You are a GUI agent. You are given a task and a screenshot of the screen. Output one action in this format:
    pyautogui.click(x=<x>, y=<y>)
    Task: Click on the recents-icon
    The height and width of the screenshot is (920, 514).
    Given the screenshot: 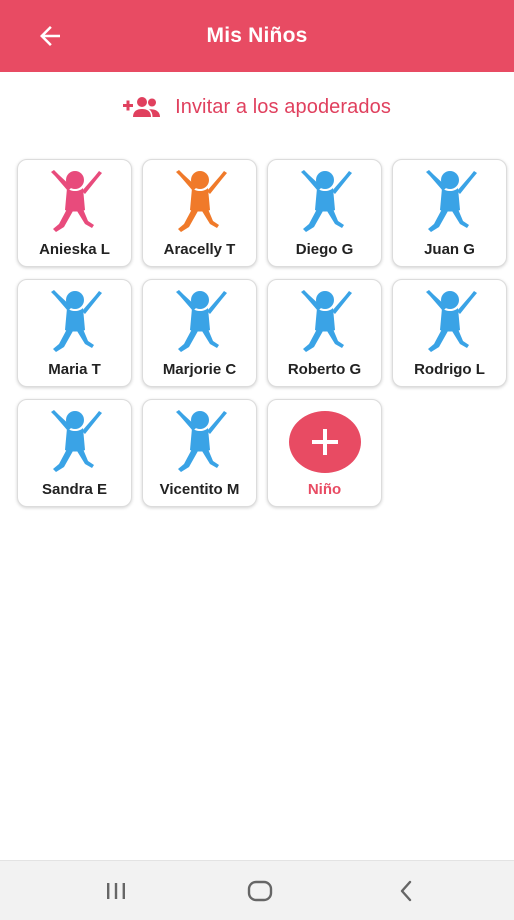 What is the action you would take?
    pyautogui.click(x=116, y=891)
    